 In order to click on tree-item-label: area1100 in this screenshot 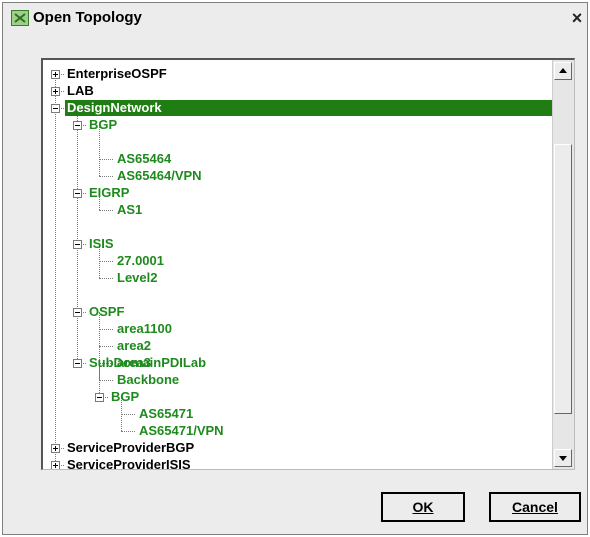, I will do `click(144, 328)`.